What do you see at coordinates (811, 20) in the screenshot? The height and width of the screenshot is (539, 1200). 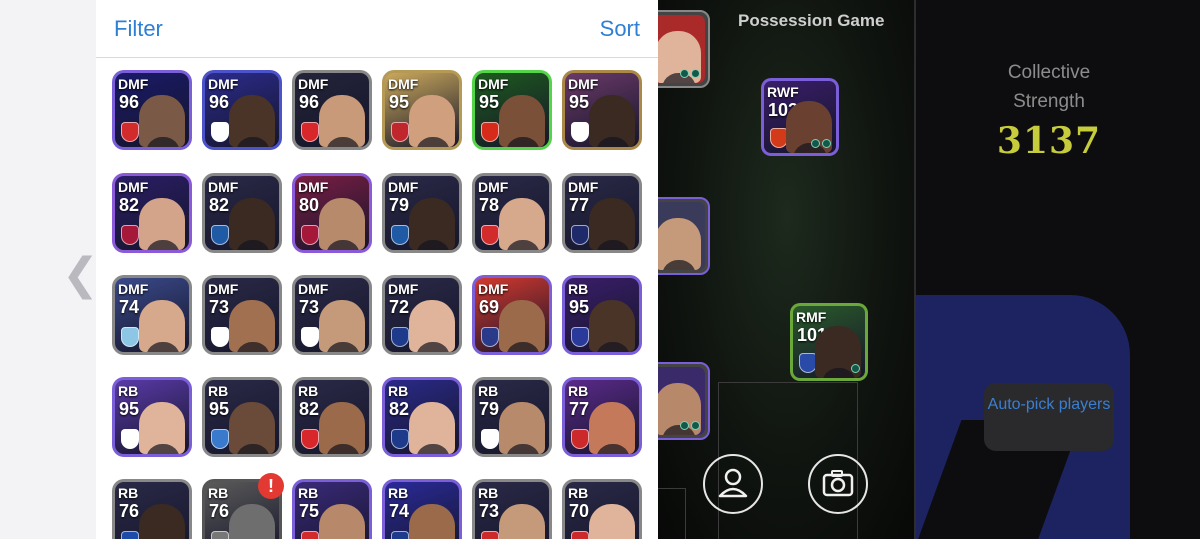 I see `game-plan-title: Possession Game` at bounding box center [811, 20].